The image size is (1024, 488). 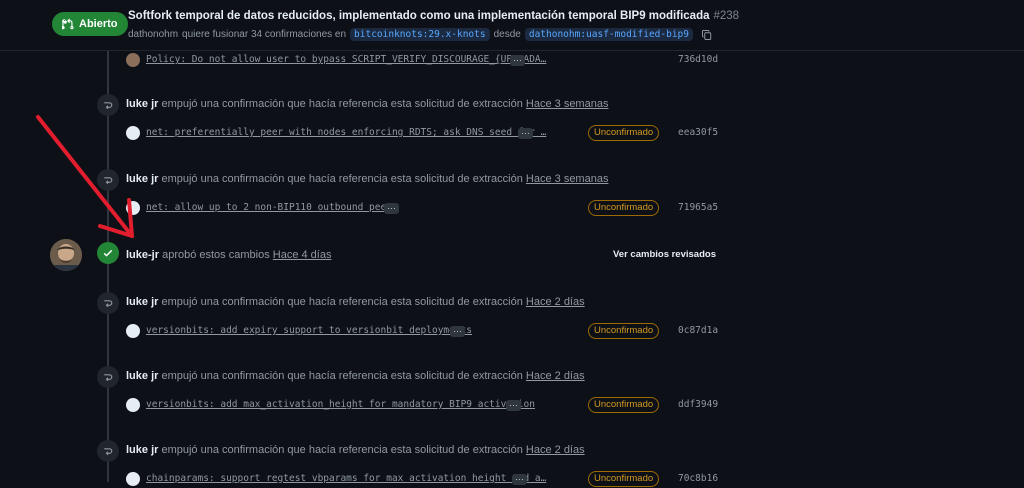 What do you see at coordinates (302, 255) in the screenshot?
I see `review-time: Hace 4 días` at bounding box center [302, 255].